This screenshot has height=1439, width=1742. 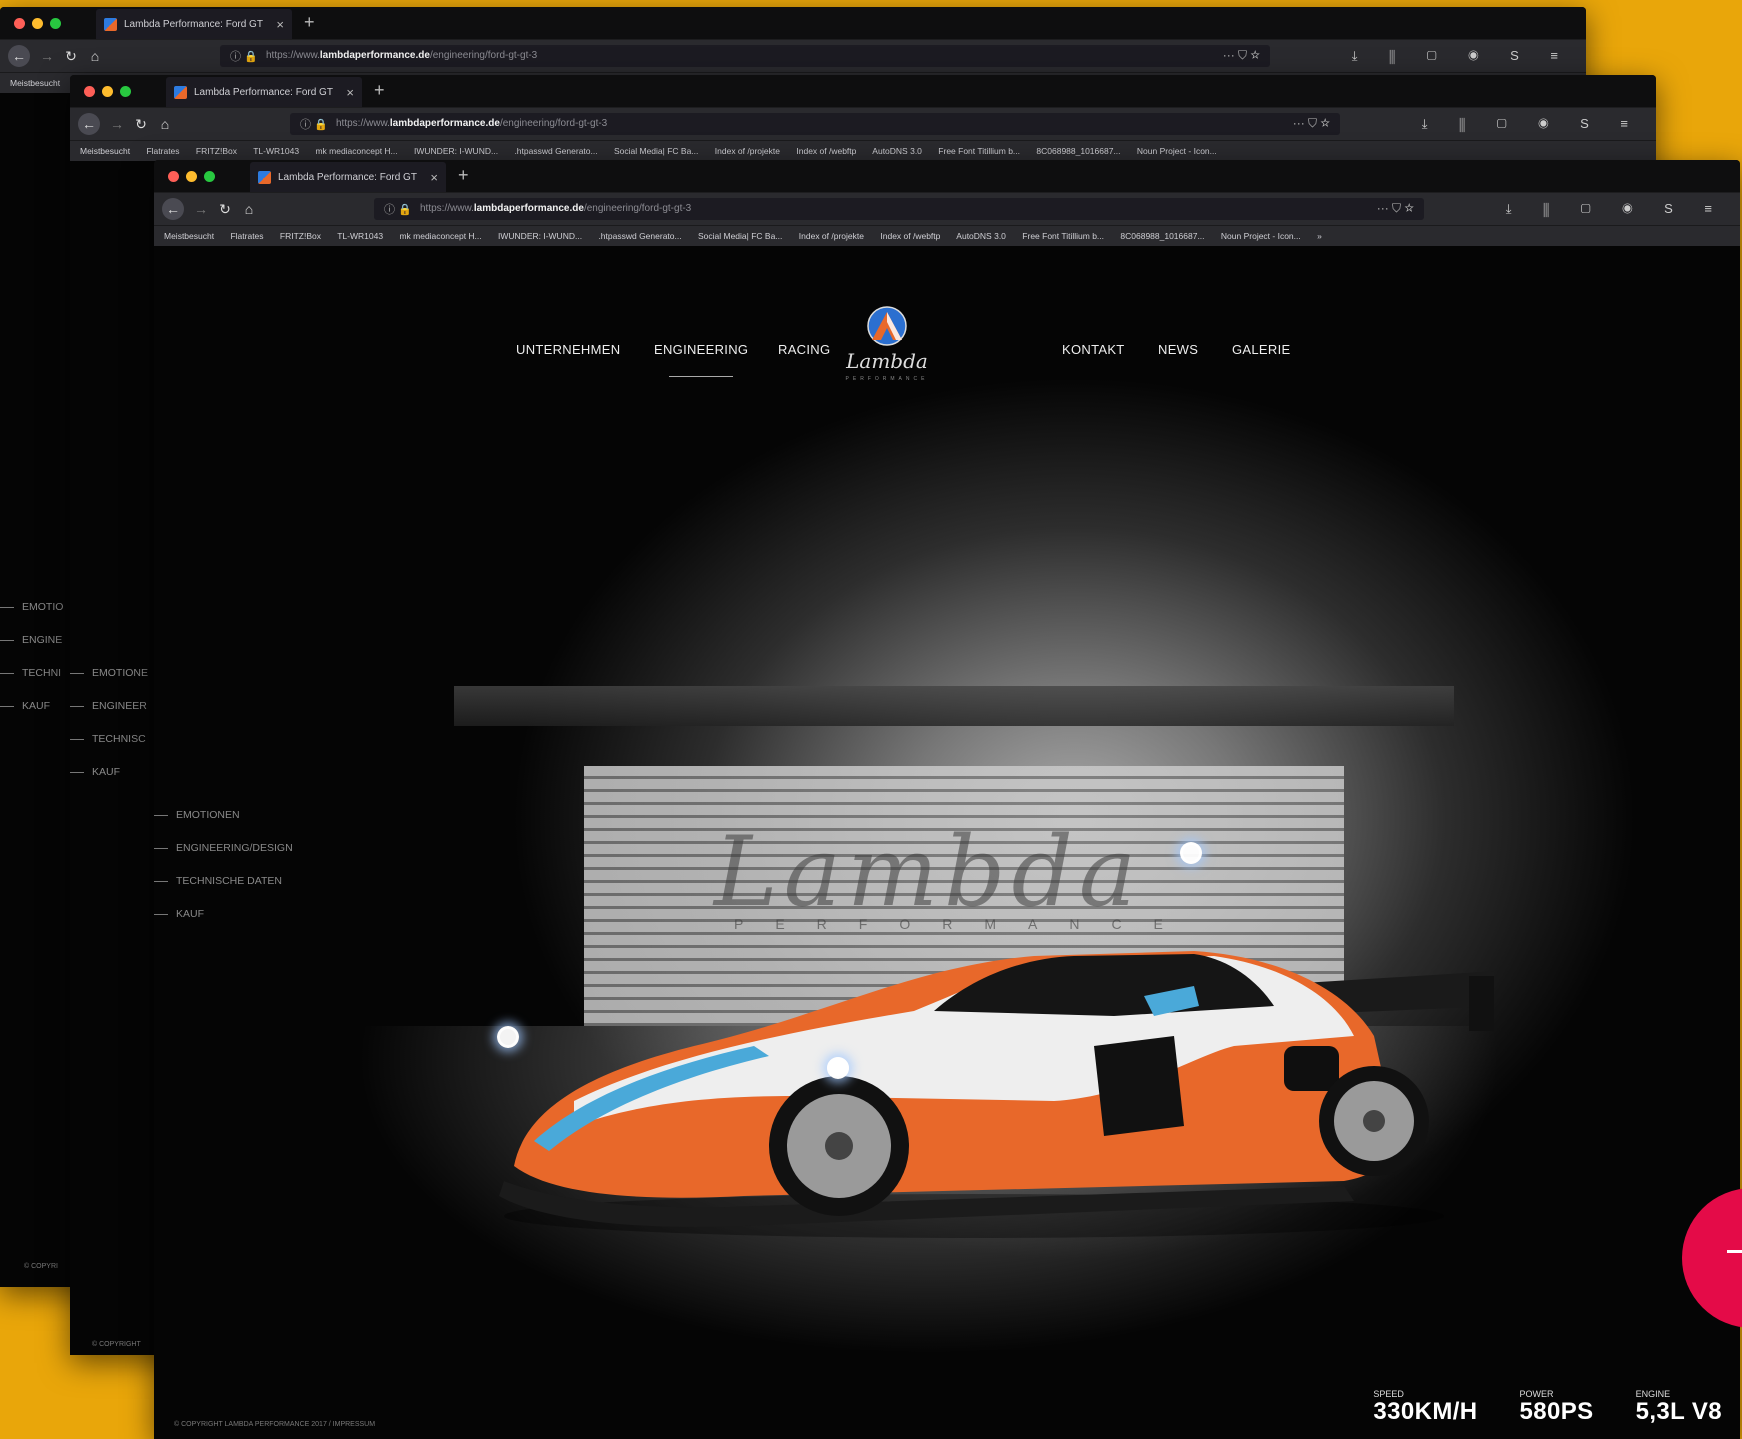 What do you see at coordinates (109, 739) in the screenshot?
I see `side-menu-item: TECHNISC` at bounding box center [109, 739].